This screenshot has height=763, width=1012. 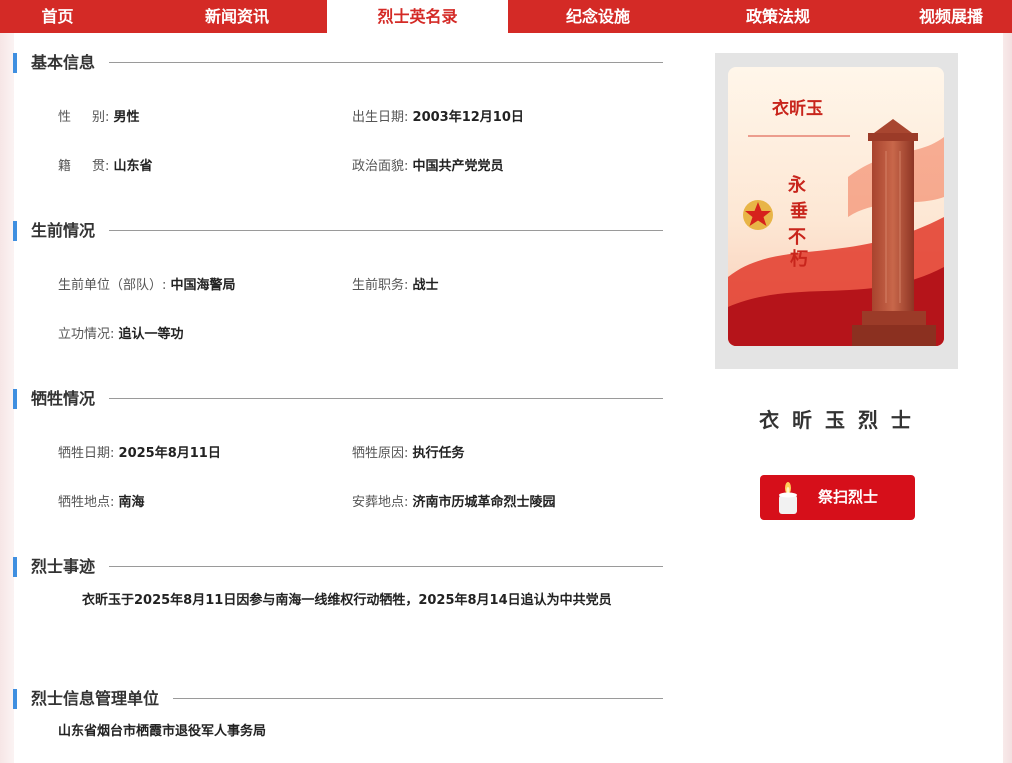 What do you see at coordinates (484, 502) in the screenshot?
I see `burial-value: 济南市历城革命烈士陵园` at bounding box center [484, 502].